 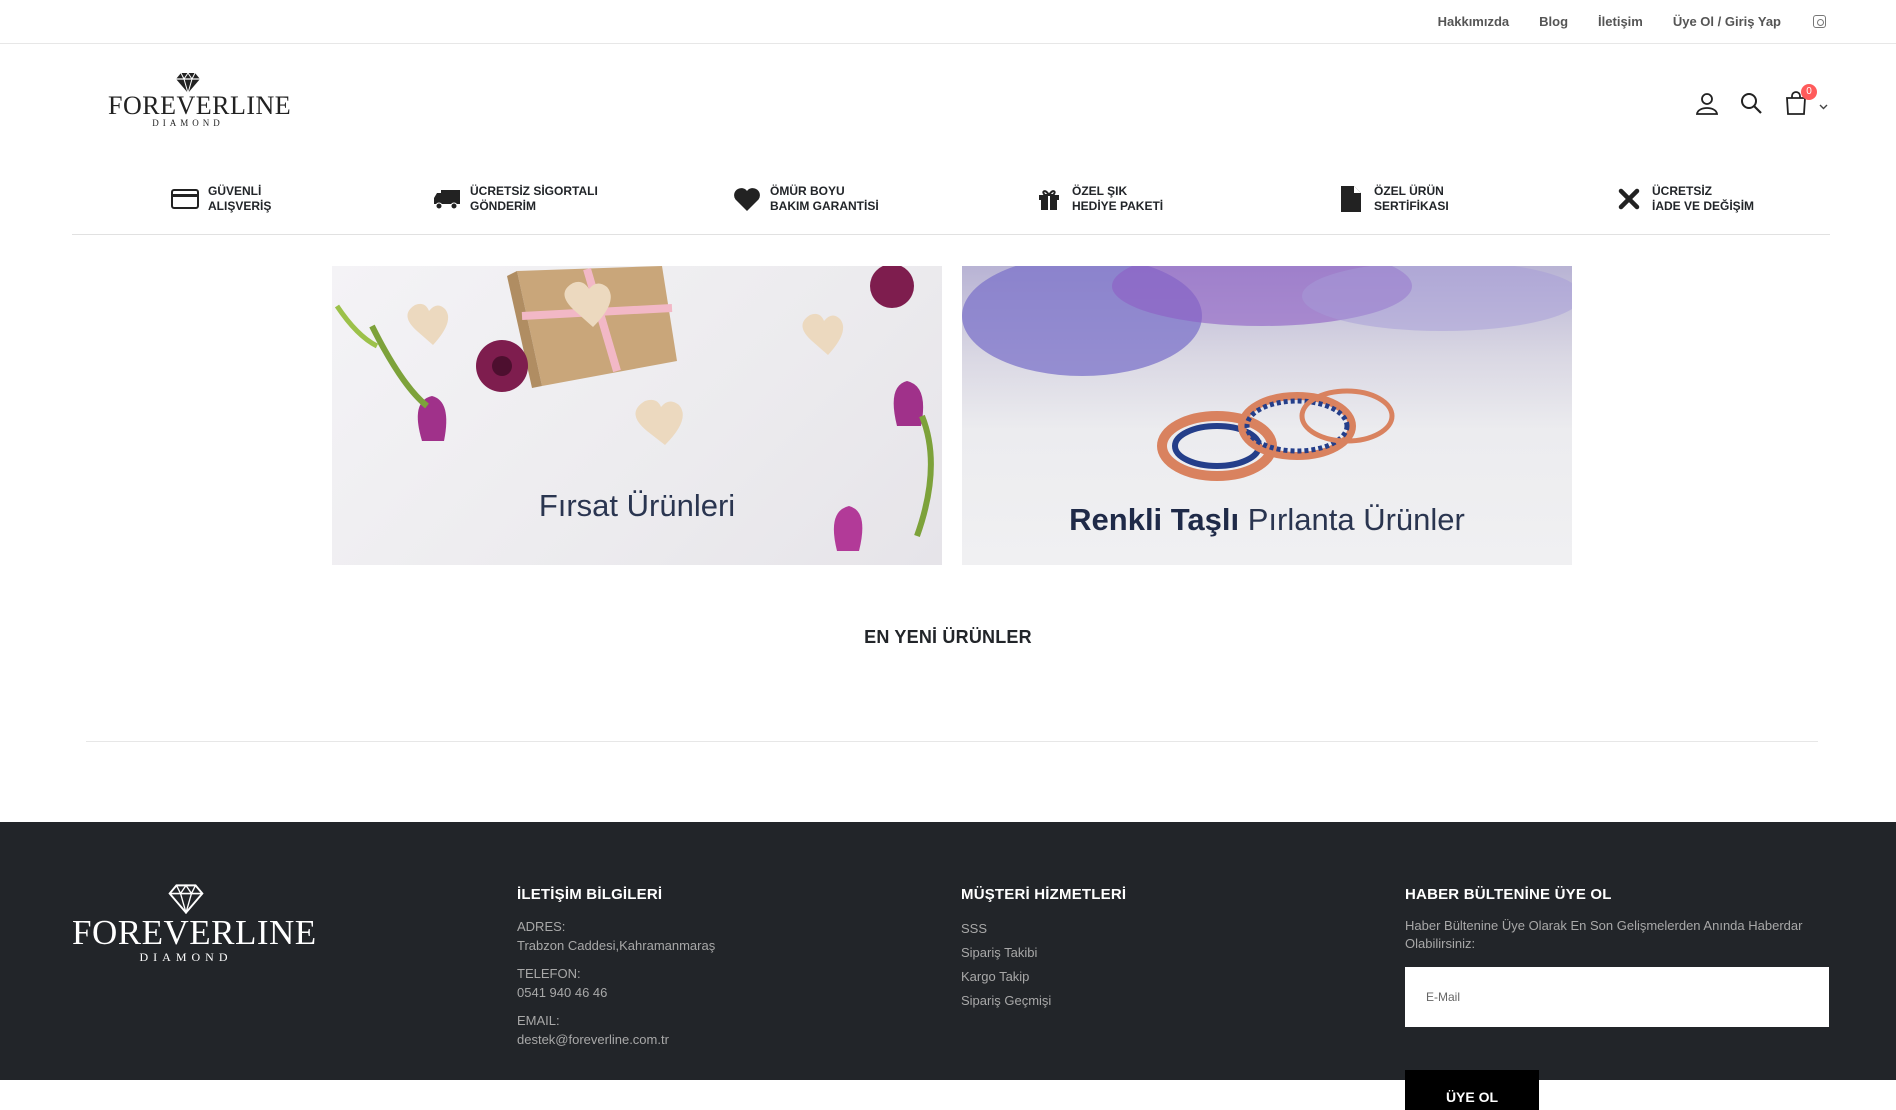 What do you see at coordinates (1819, 21) in the screenshot?
I see `instagram-icon` at bounding box center [1819, 21].